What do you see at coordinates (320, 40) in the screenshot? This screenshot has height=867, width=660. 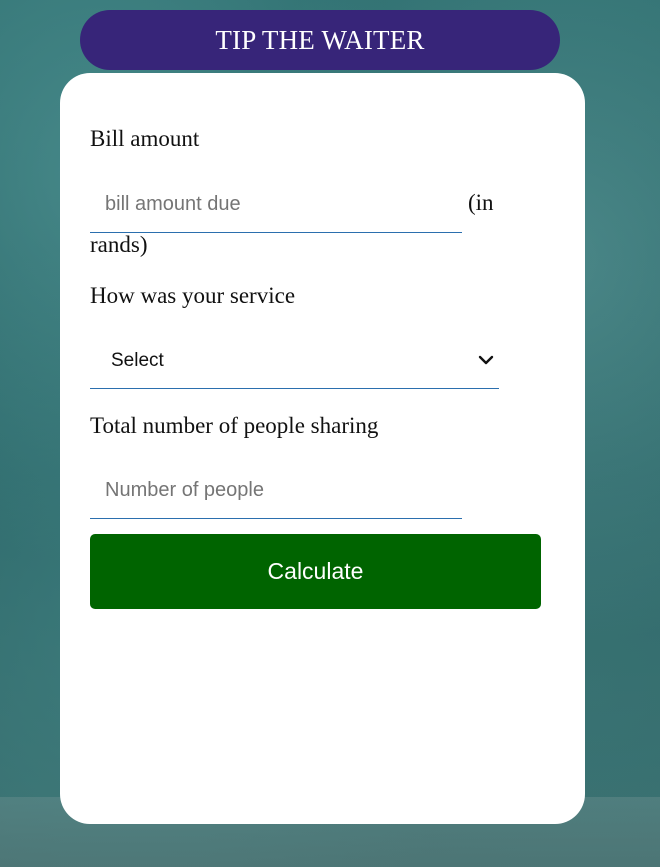 I see `page-title: TIP THE WAITER` at bounding box center [320, 40].